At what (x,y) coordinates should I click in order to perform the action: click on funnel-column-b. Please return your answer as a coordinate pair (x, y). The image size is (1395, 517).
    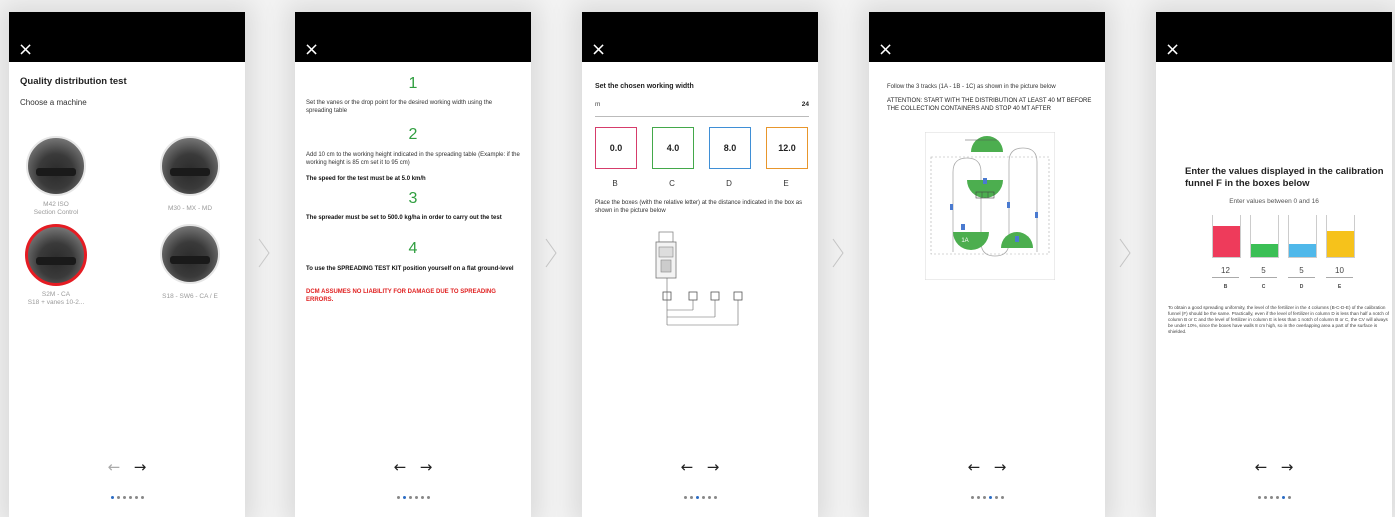
    Looking at the image, I should click on (1226, 236).